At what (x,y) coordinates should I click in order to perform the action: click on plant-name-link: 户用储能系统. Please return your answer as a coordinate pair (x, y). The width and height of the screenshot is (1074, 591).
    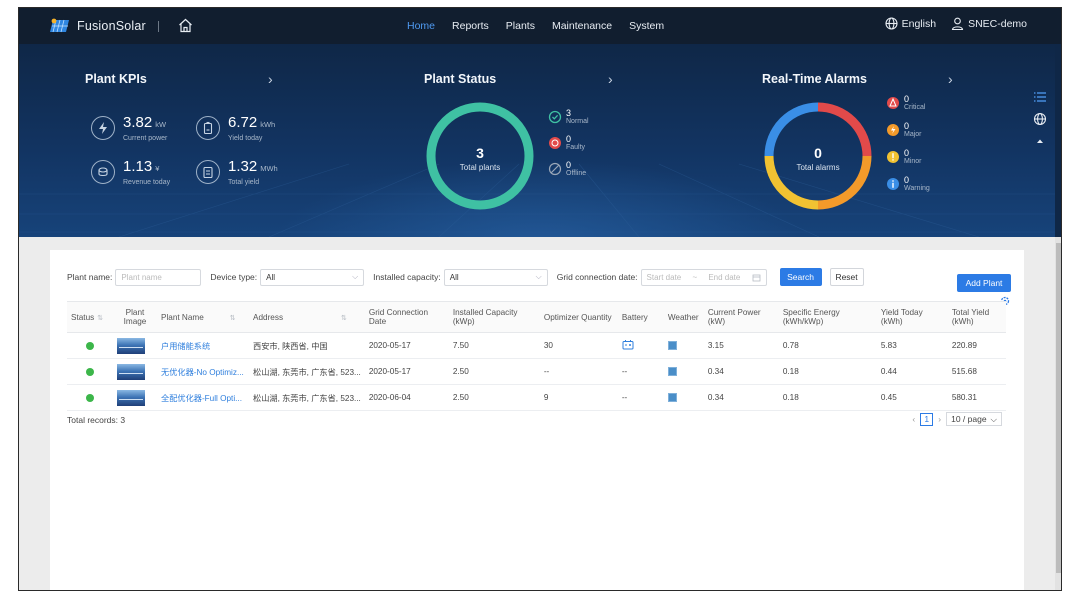
    Looking at the image, I should click on (203, 345).